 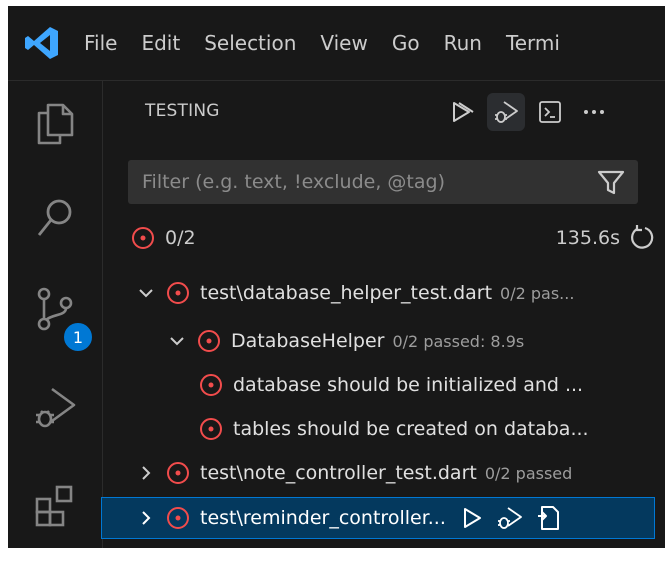 What do you see at coordinates (346, 293) in the screenshot?
I see `tree-item-label: test\database_helper_test.dart` at bounding box center [346, 293].